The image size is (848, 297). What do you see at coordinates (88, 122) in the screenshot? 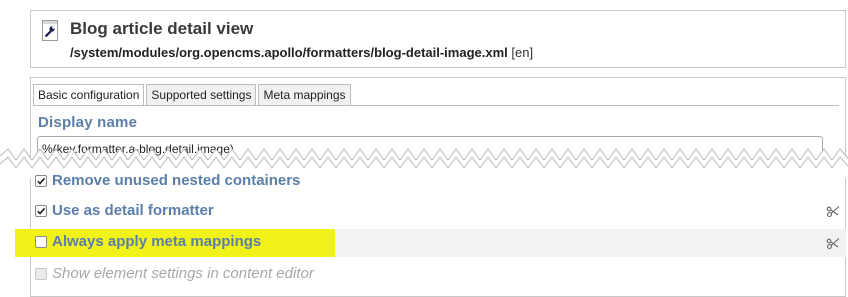
I see `display-name-label: Display name` at bounding box center [88, 122].